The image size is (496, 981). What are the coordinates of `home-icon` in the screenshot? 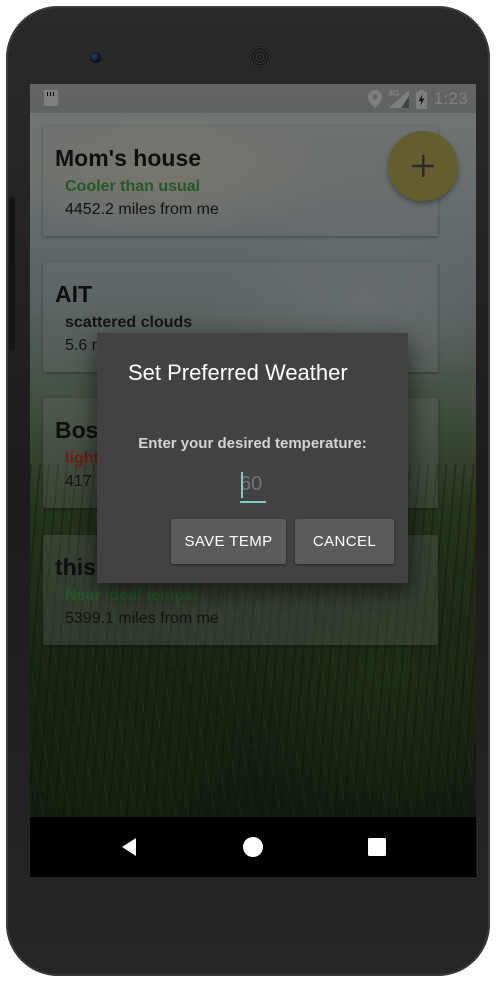 It's located at (253, 847).